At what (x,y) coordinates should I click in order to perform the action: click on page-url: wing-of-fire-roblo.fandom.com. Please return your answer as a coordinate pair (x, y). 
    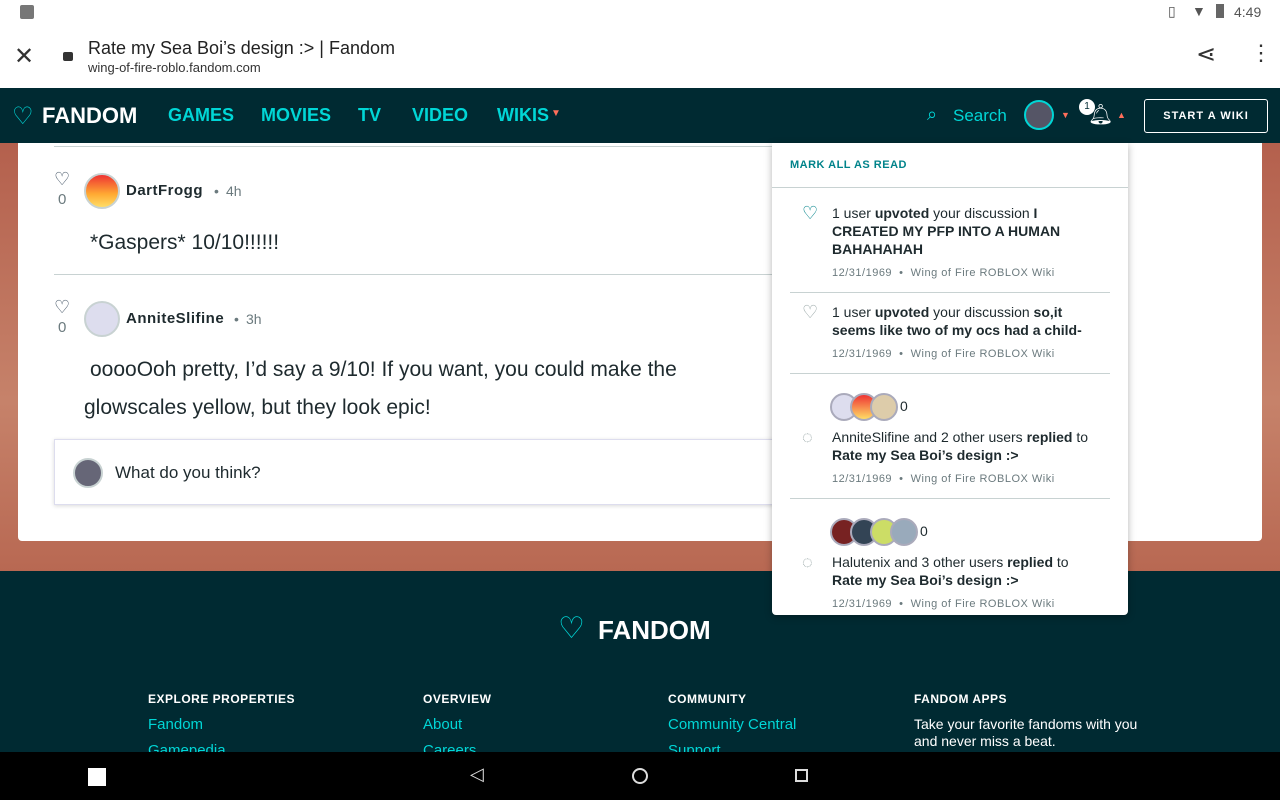
    Looking at the image, I should click on (174, 67).